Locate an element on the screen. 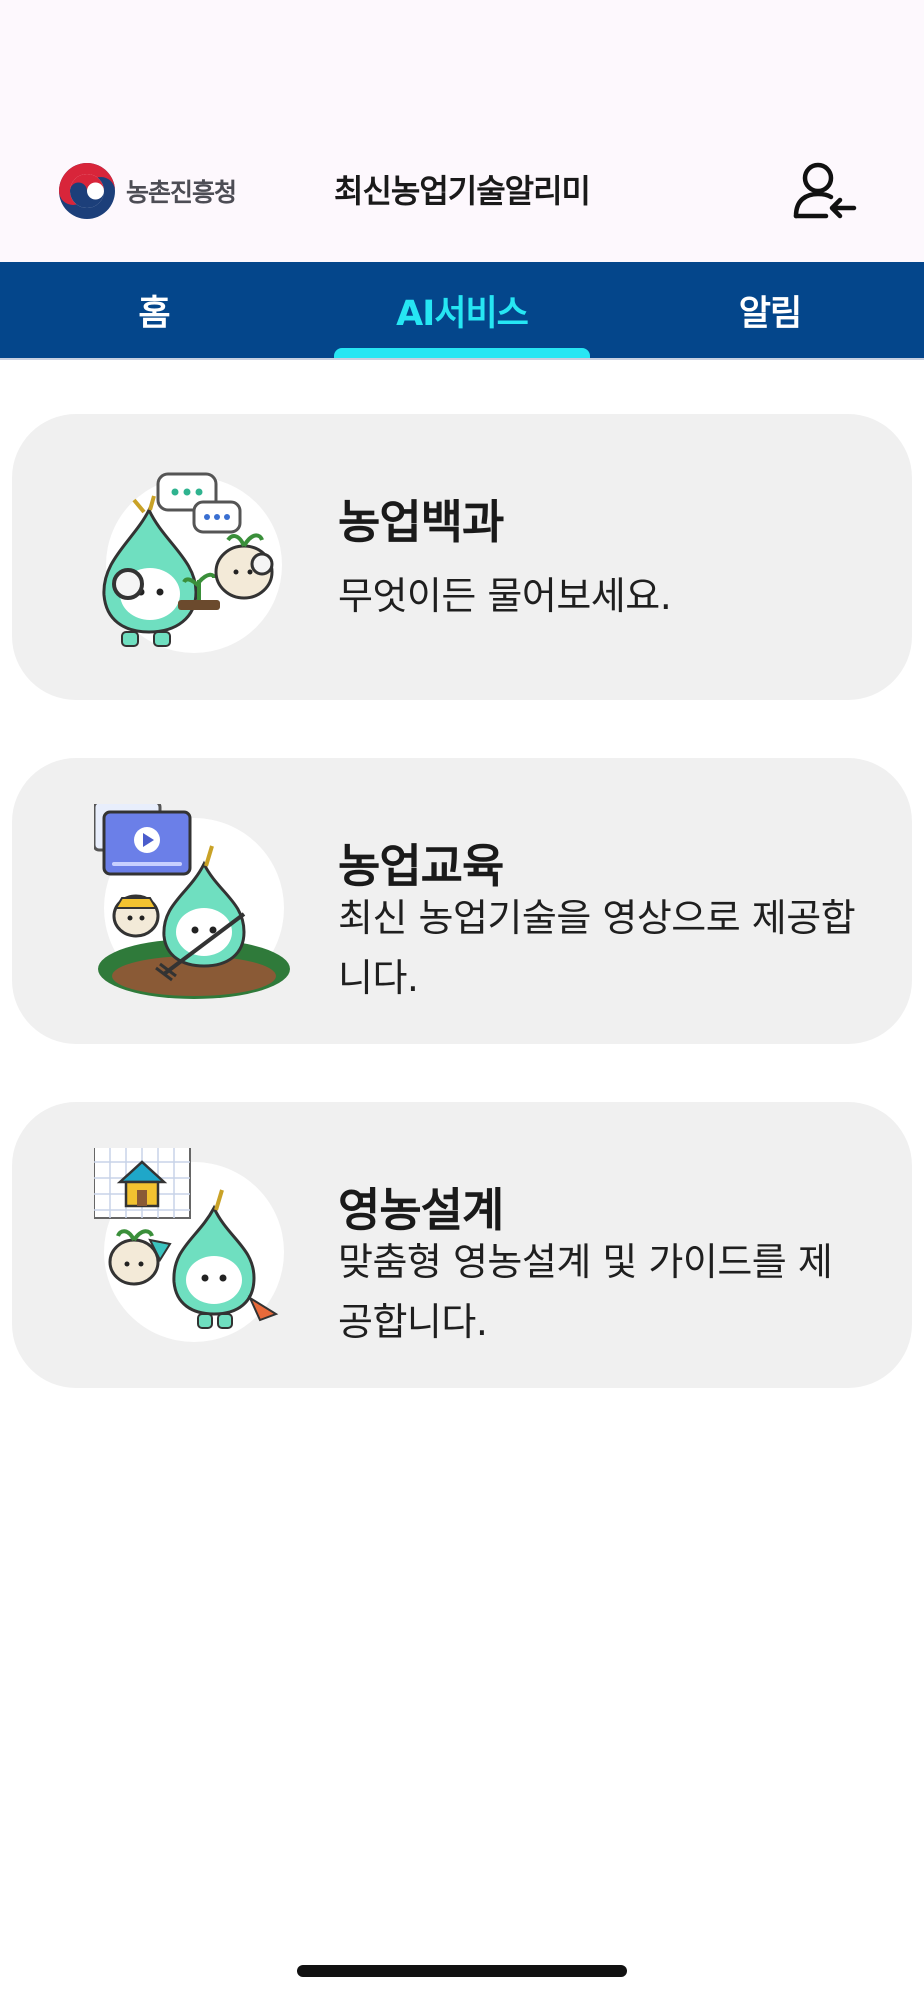 Image resolution: width=924 pixels, height=2000 pixels. tab-bar-divider is located at coordinates (462, 359).